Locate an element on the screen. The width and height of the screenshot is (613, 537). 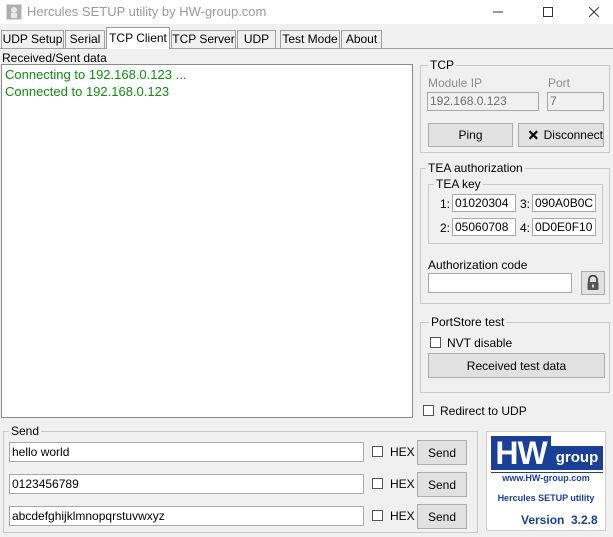
tea-key-title: TEA key is located at coordinates (458, 184).